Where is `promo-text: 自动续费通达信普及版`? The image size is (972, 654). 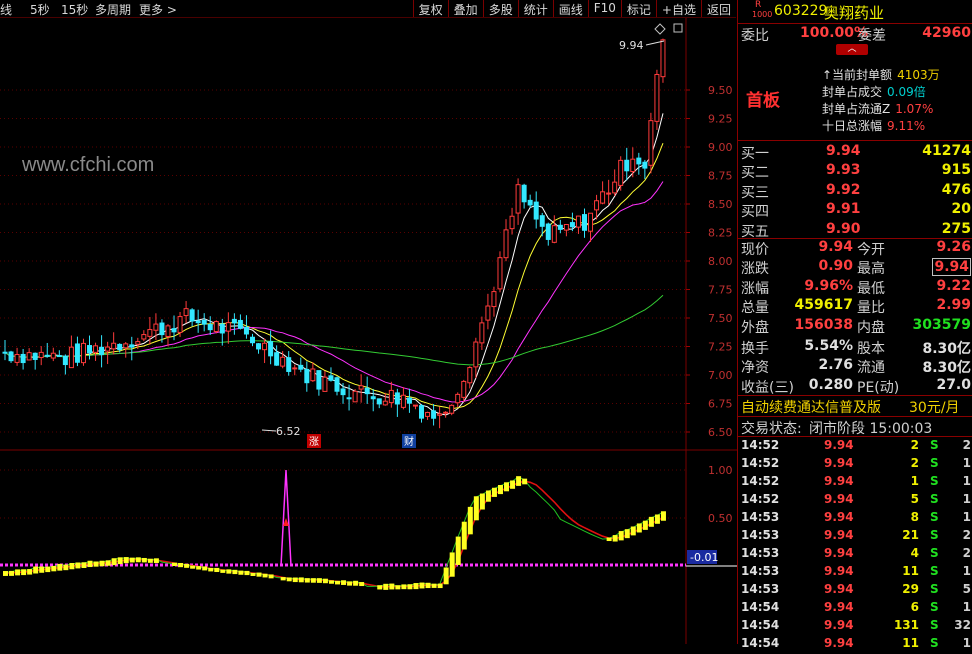 promo-text: 自动续费通达信普及版 is located at coordinates (811, 407).